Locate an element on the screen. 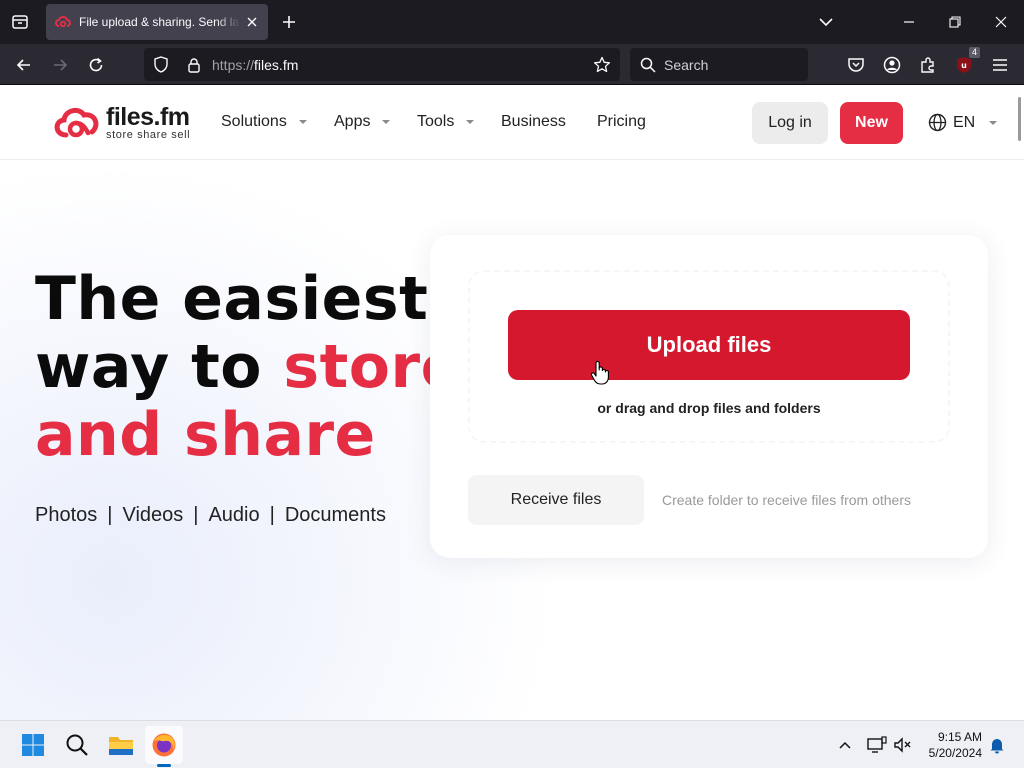  list-all-tabs-chevron-icon is located at coordinates (826, 22).